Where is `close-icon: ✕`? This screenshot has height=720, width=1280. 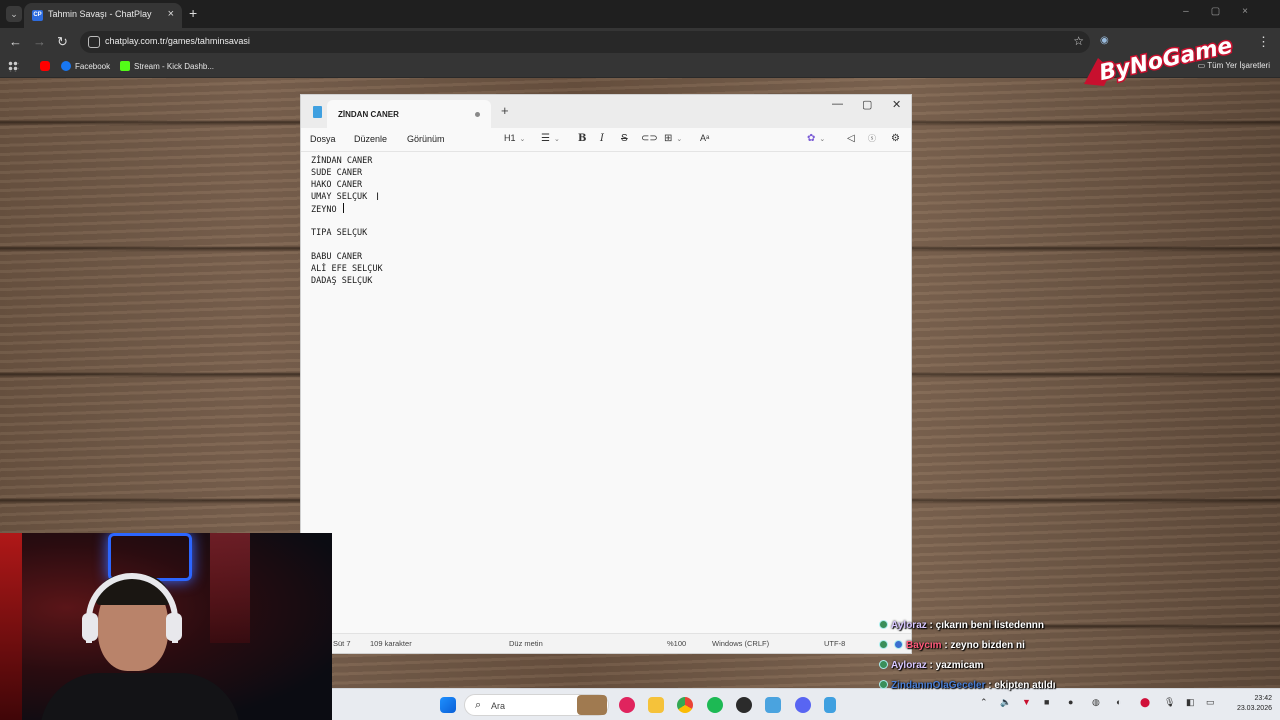 close-icon: ✕ is located at coordinates (896, 104).